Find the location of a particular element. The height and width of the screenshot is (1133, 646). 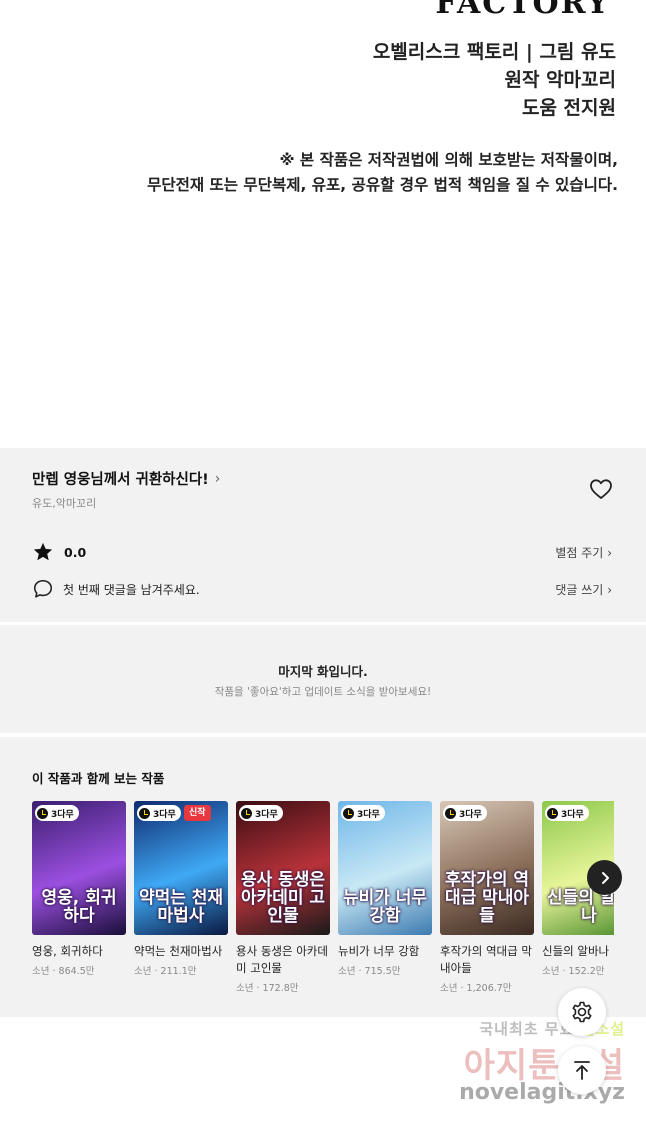

credit-line-studio: 오벨리스크 팩토리 | 그림 유도 is located at coordinates (494, 52).